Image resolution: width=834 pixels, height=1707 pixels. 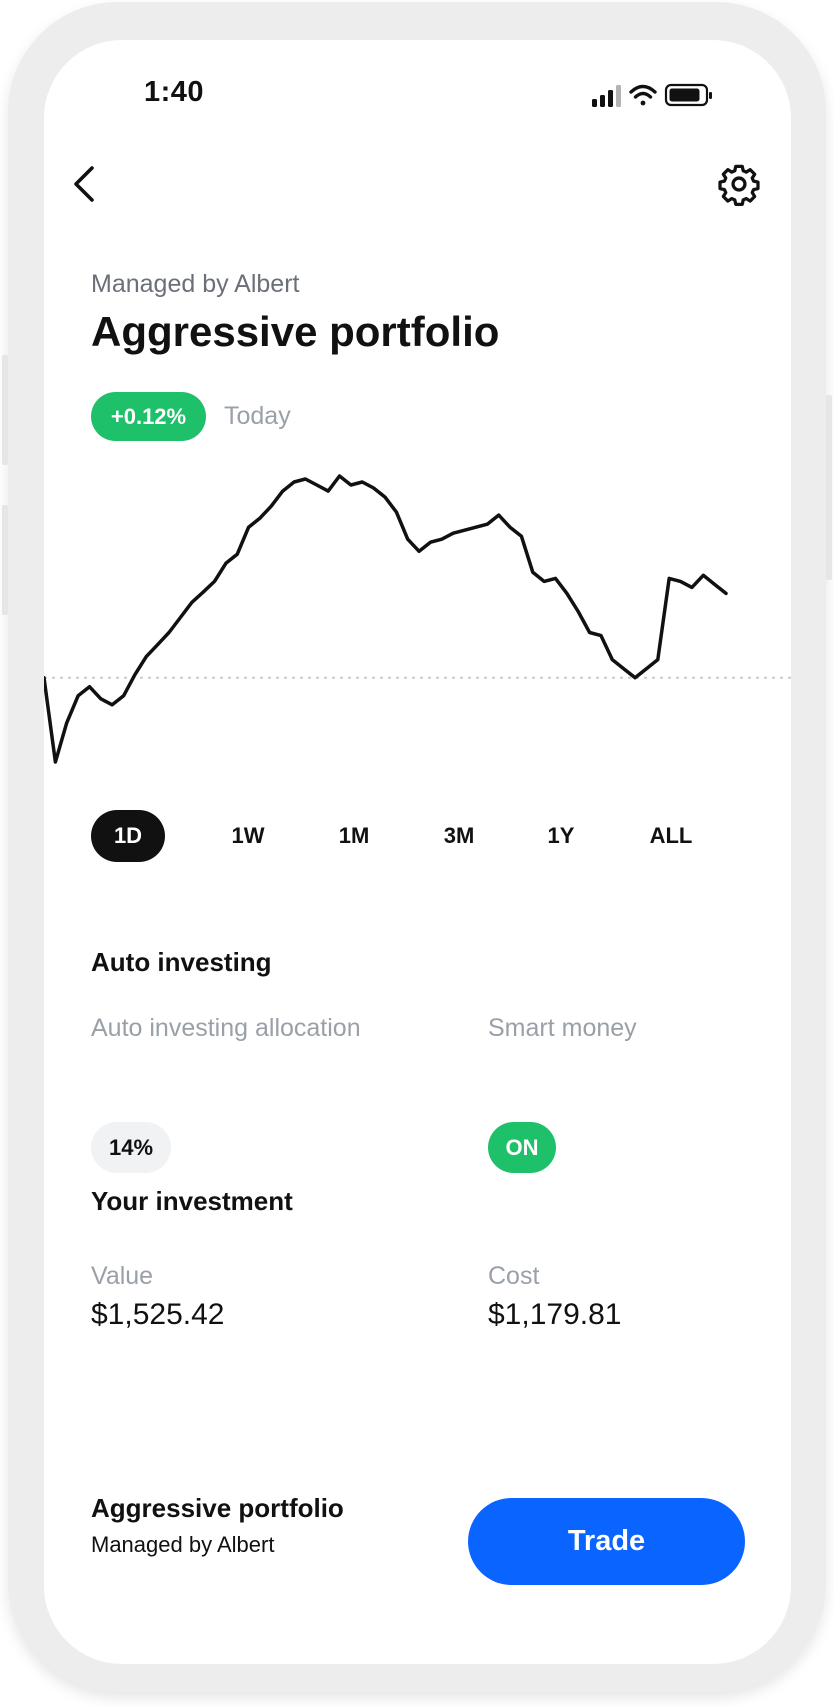 I want to click on range-tab-1w: 1W, so click(x=248, y=836).